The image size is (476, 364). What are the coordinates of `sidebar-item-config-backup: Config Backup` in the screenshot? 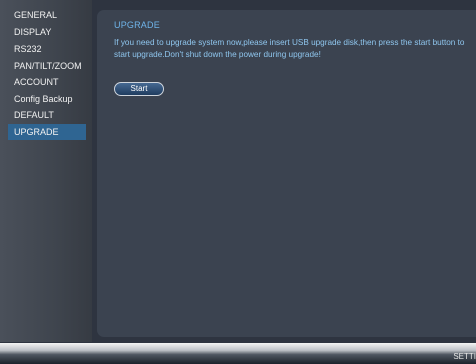 It's located at (47, 99).